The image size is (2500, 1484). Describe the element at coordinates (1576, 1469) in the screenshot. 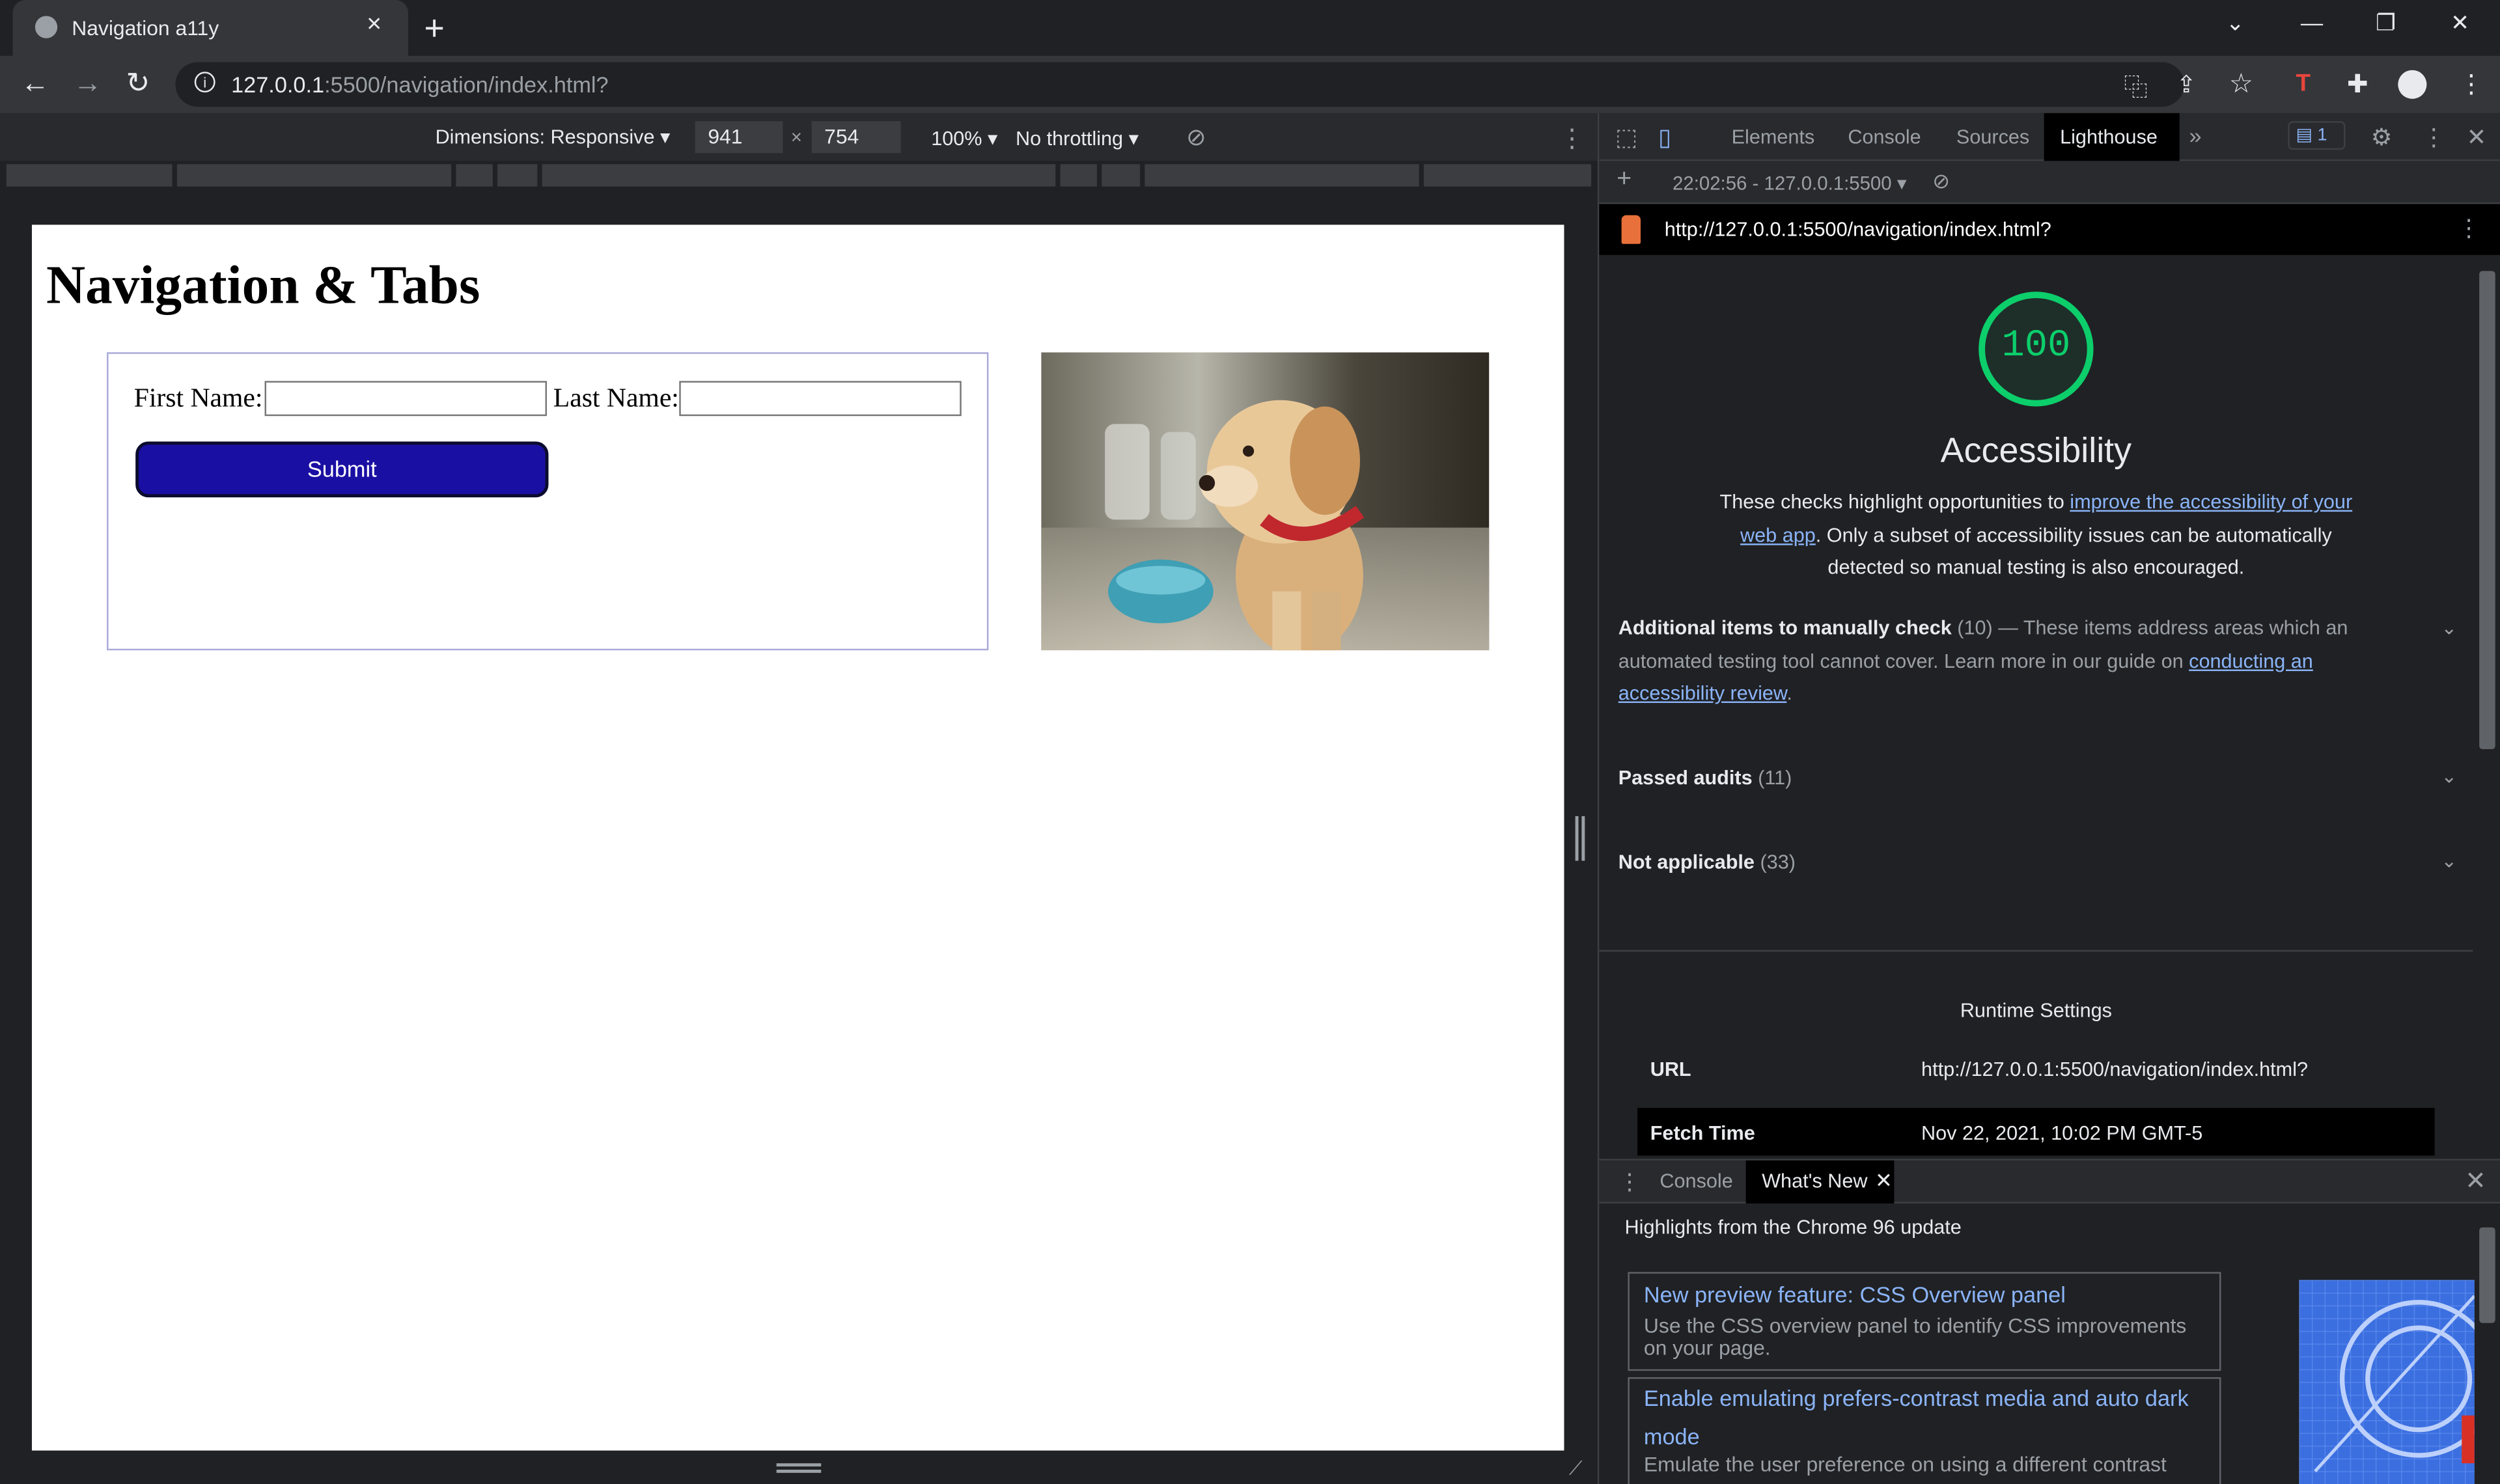

I see `viewport-resize-corner-icon: ⟋` at that location.